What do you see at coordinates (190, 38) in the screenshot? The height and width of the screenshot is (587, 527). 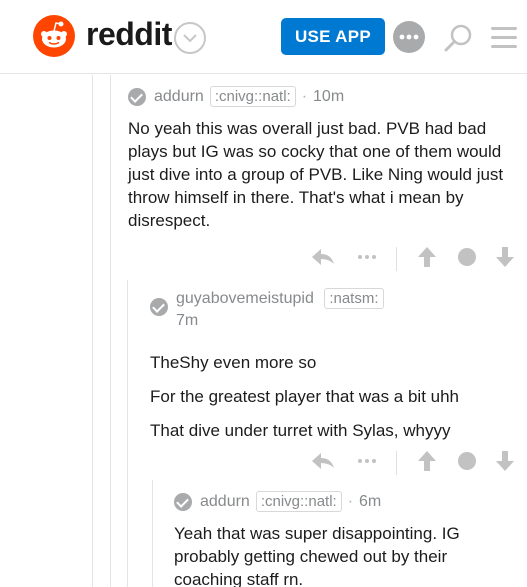 I see `chevron-down-icon` at bounding box center [190, 38].